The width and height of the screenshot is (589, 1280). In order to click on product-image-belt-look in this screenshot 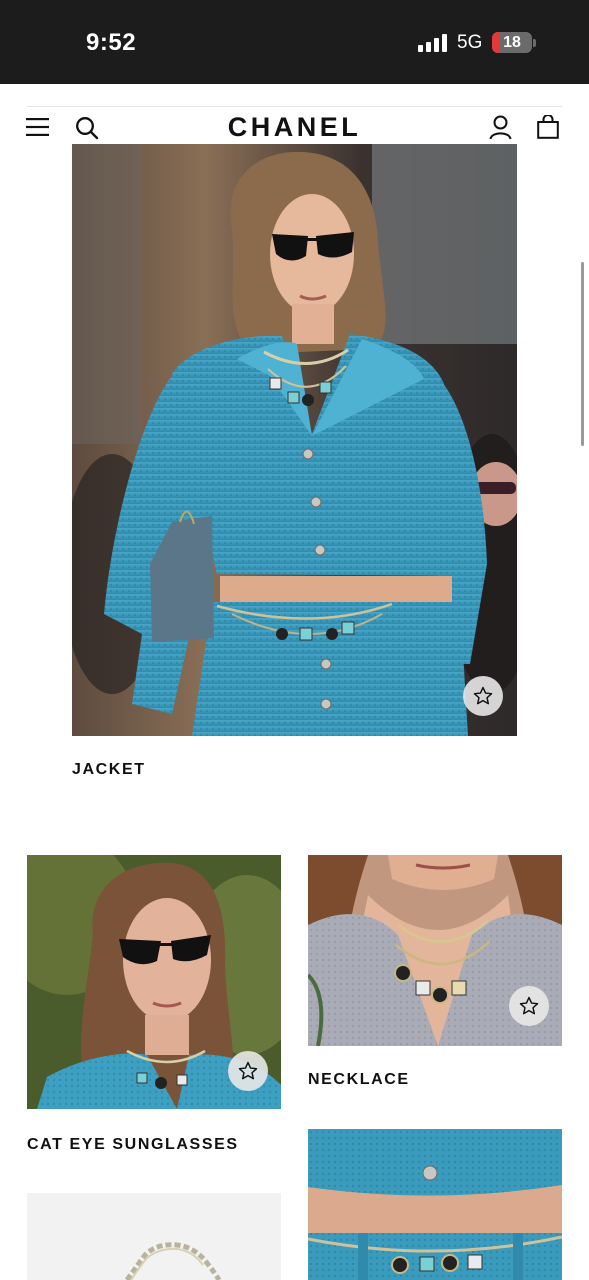, I will do `click(435, 1204)`.